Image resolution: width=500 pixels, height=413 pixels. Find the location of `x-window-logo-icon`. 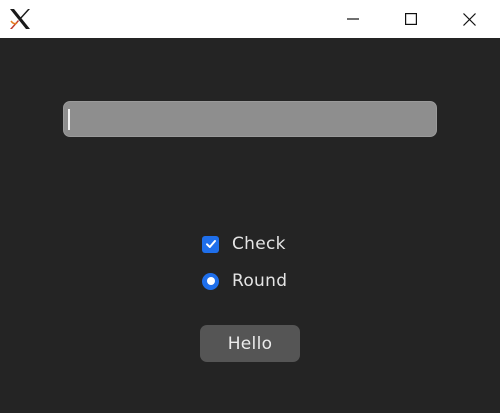

x-window-logo-icon is located at coordinates (20, 19).